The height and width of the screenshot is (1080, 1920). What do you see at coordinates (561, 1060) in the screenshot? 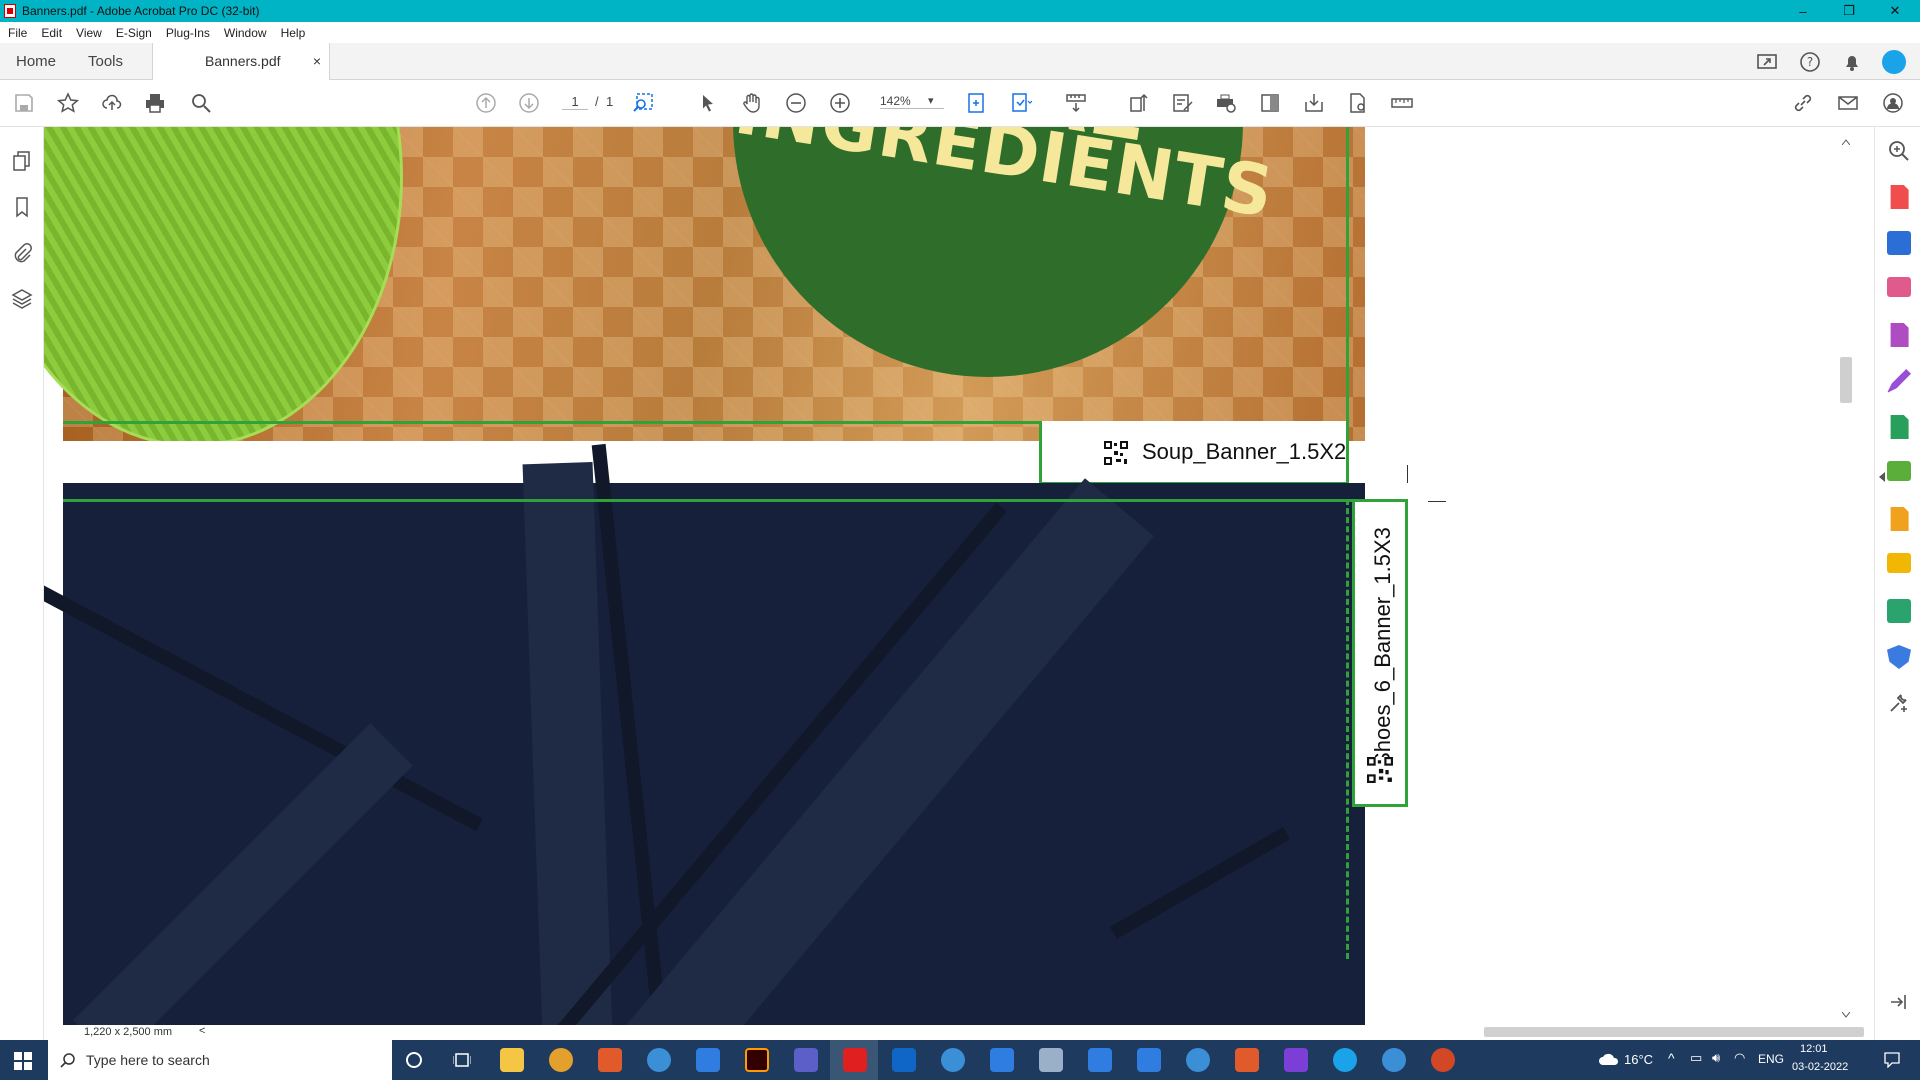
I see `chrome-icon` at bounding box center [561, 1060].